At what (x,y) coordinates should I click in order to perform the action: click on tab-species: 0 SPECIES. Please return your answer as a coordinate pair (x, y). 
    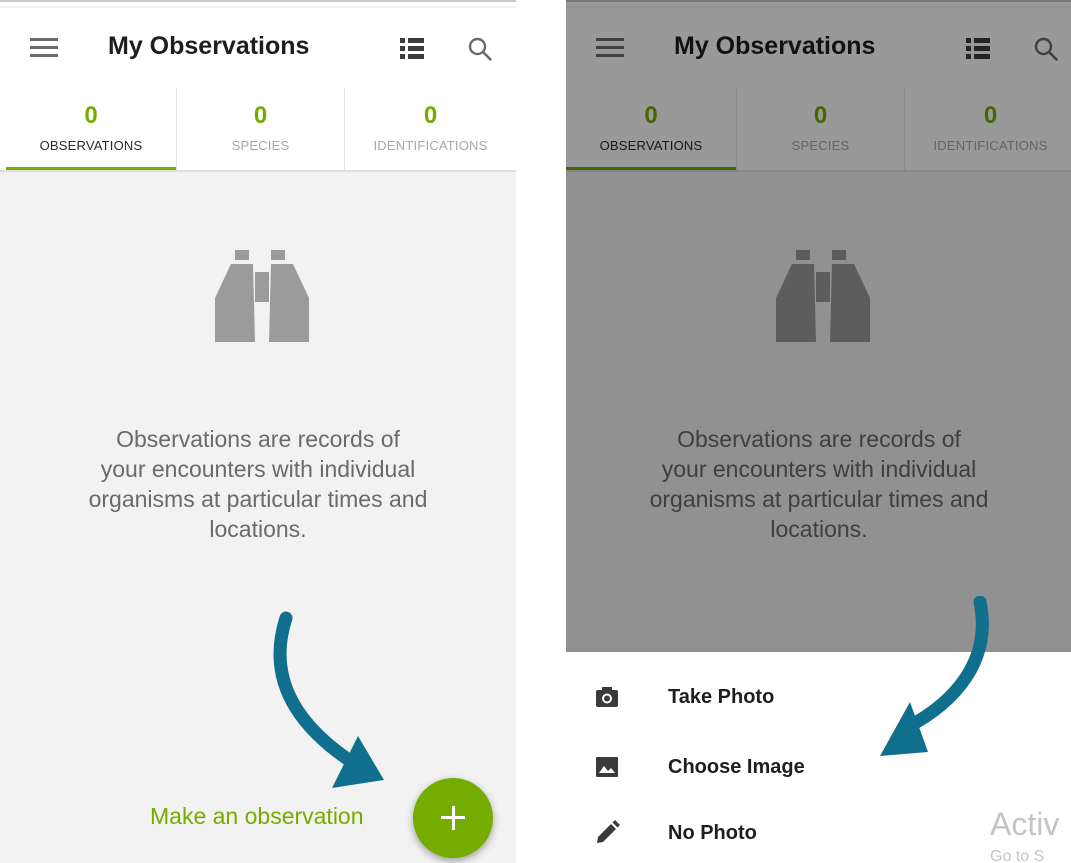
    Looking at the image, I should click on (260, 129).